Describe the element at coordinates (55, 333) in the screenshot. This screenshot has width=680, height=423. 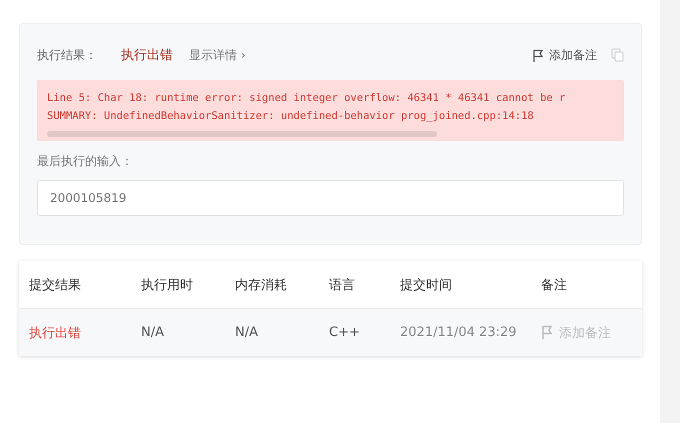
I see `status-cell-text: 执行出错` at that location.